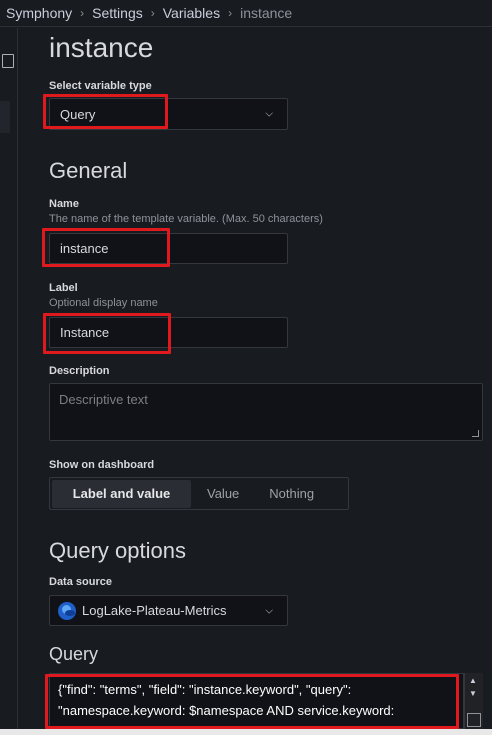 Image resolution: width=492 pixels, height=735 pixels. What do you see at coordinates (74, 654) in the screenshot?
I see `query-heading: Query` at bounding box center [74, 654].